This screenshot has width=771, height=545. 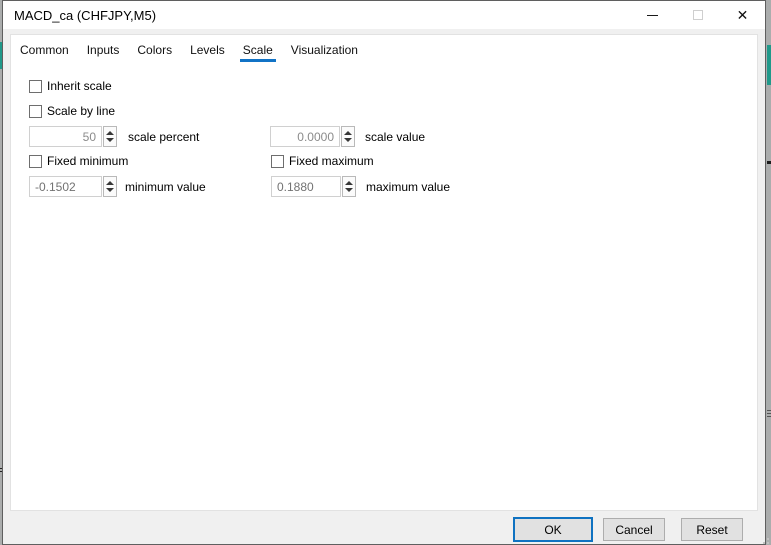 What do you see at coordinates (306, 186) in the screenshot?
I see `maximum-value-input` at bounding box center [306, 186].